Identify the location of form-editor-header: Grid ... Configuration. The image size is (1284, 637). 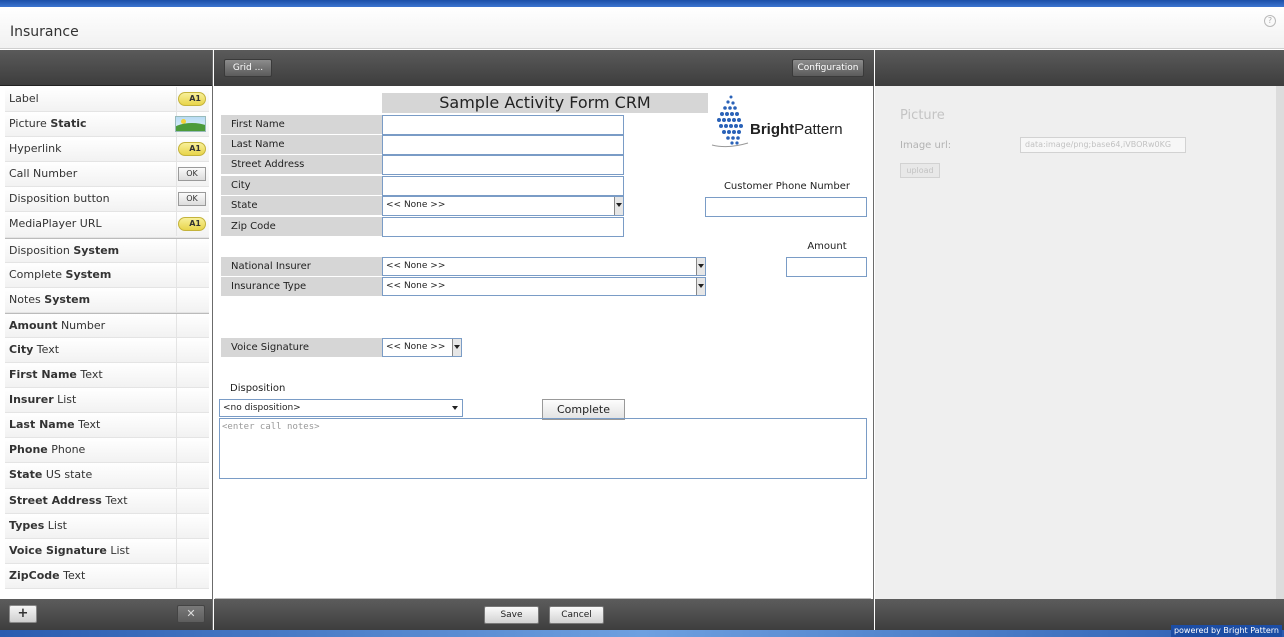
(544, 68).